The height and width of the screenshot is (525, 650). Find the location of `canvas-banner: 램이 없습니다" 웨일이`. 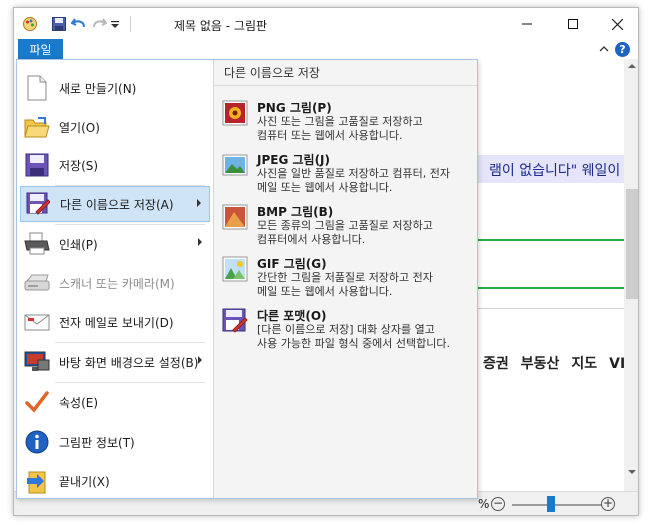

canvas-banner: 램이 없습니다" 웨일이 is located at coordinates (551, 169).